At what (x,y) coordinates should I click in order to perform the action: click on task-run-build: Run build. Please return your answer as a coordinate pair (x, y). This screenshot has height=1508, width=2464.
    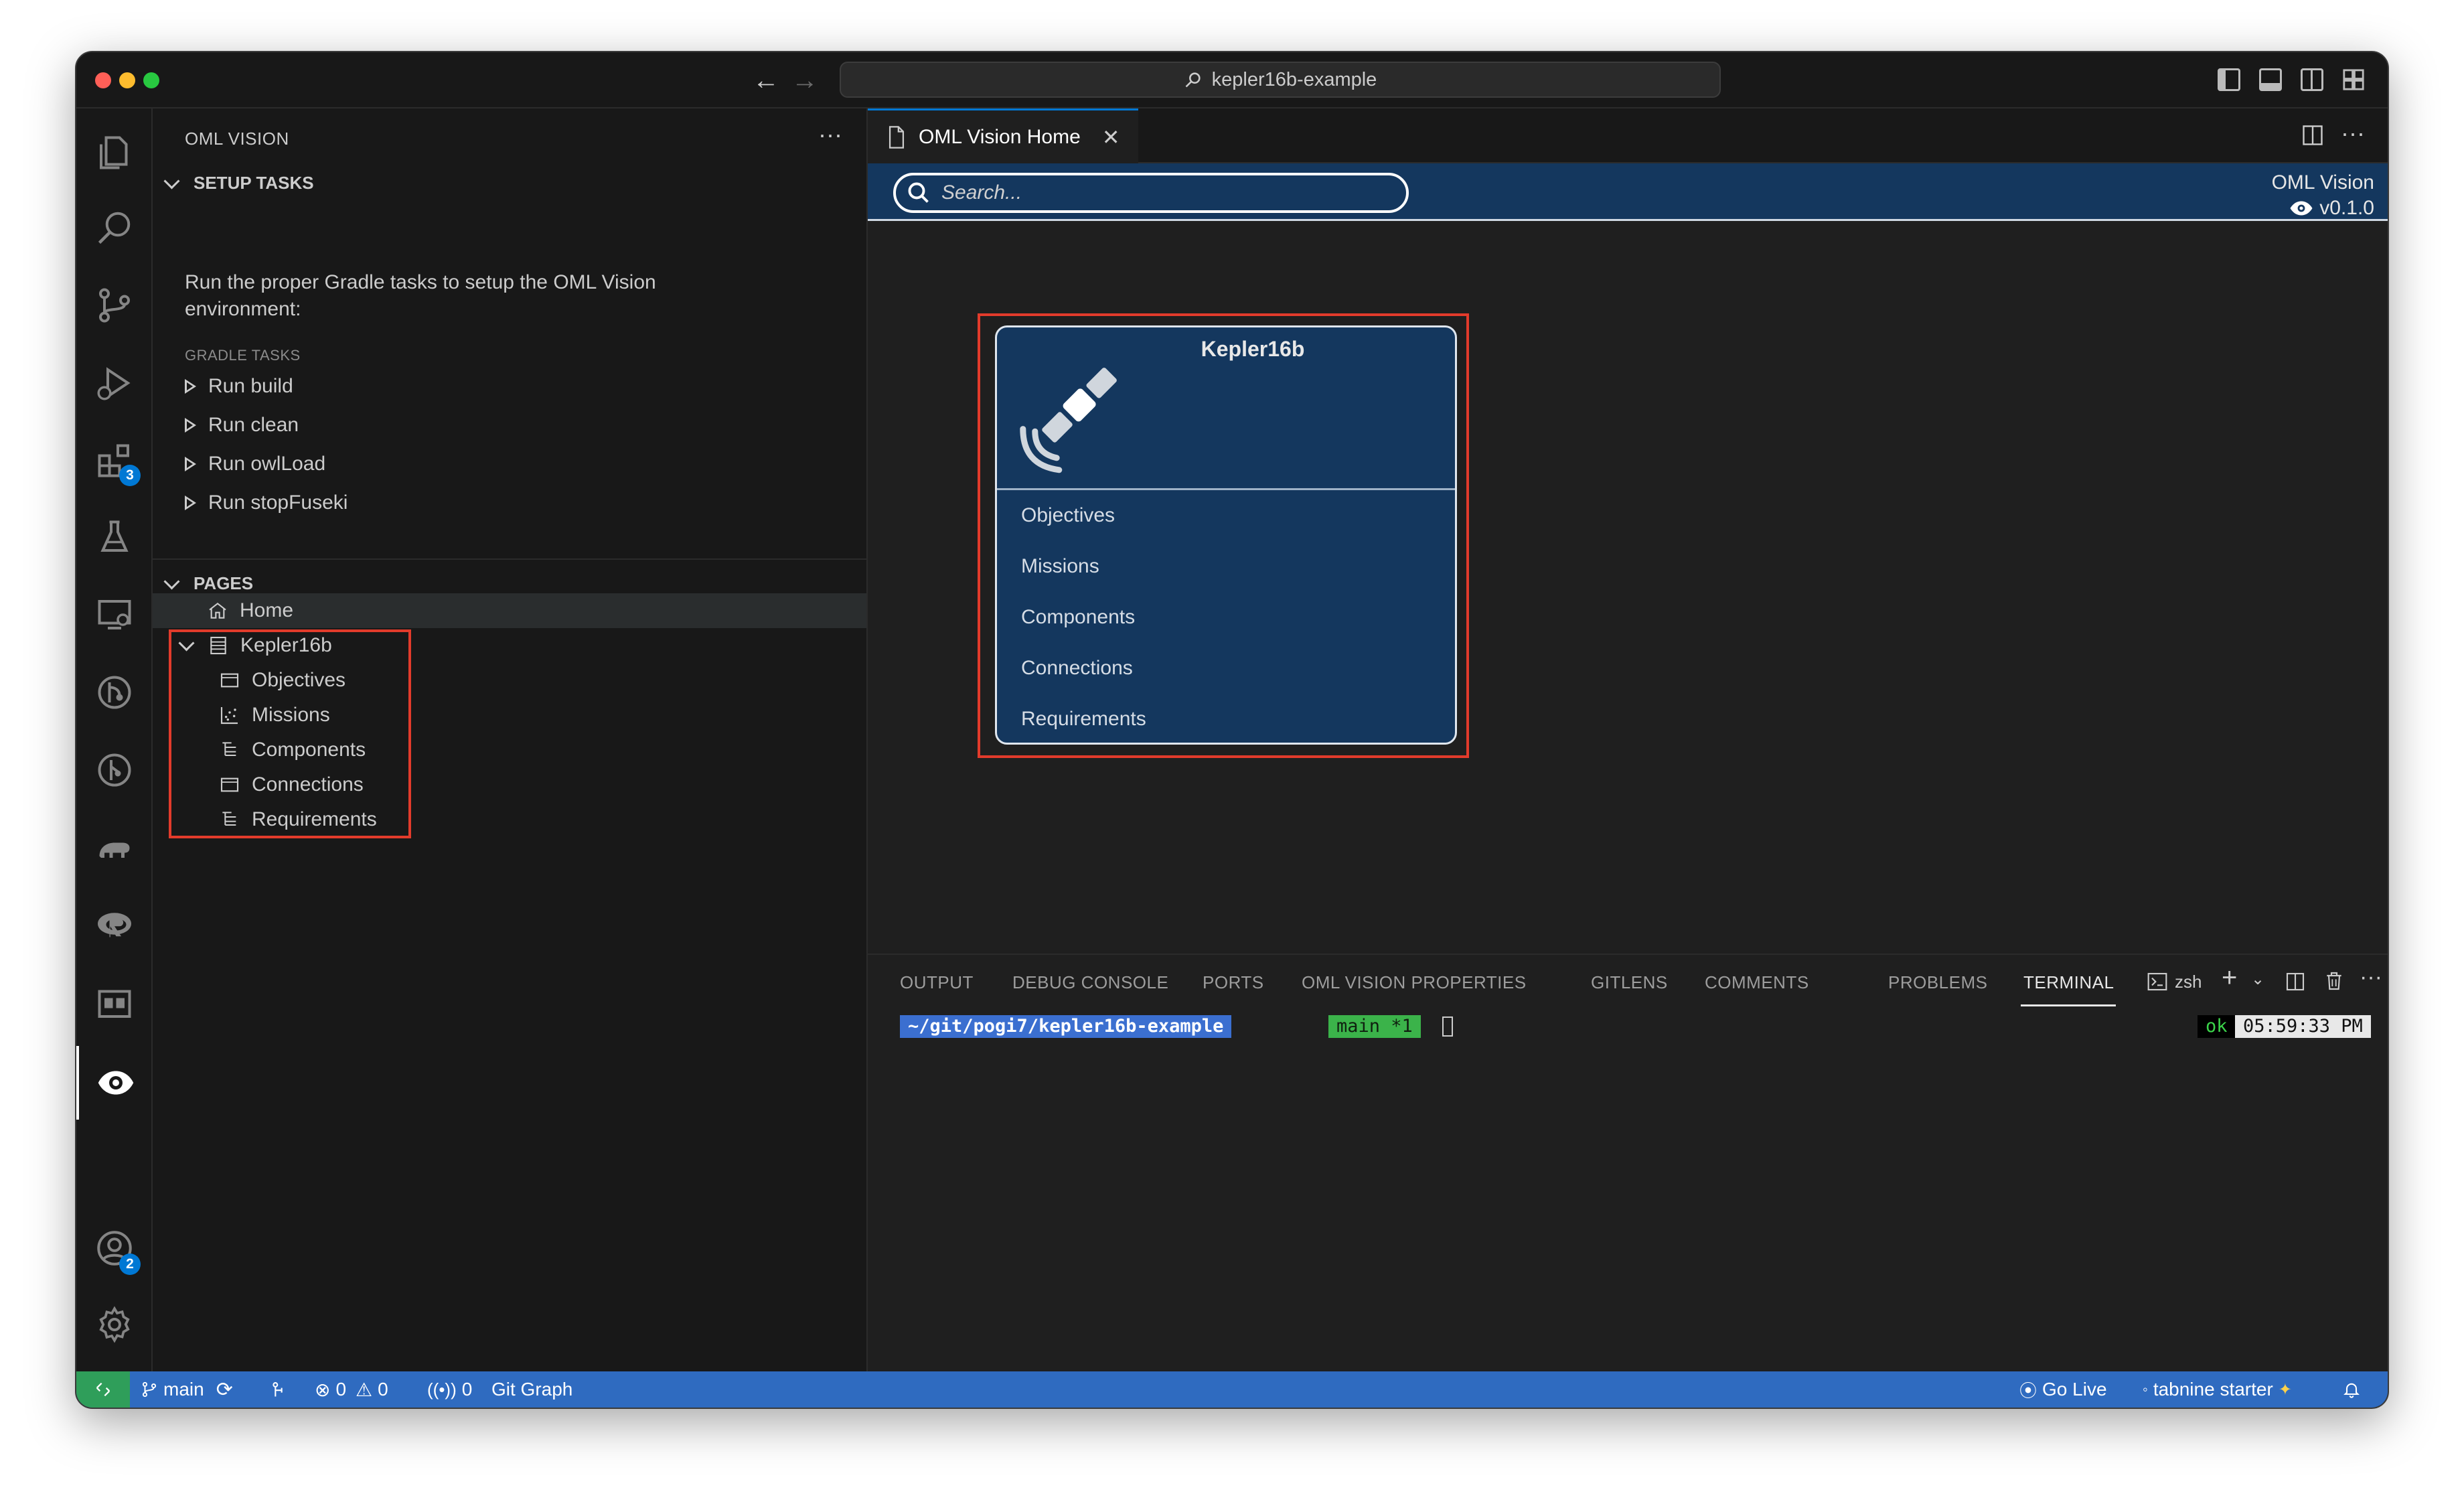
    Looking at the image, I should click on (239, 387).